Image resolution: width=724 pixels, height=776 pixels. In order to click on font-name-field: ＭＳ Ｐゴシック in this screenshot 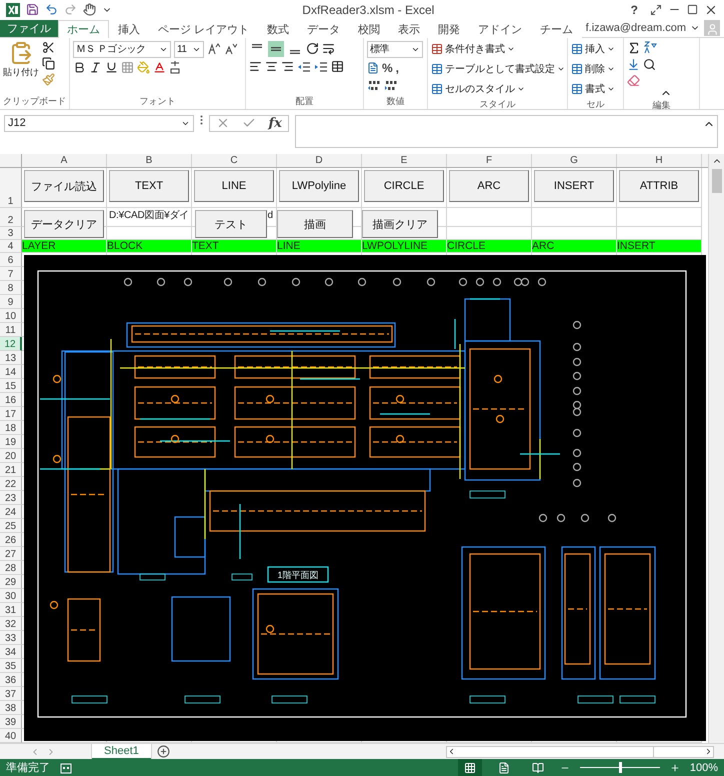, I will do `click(122, 49)`.